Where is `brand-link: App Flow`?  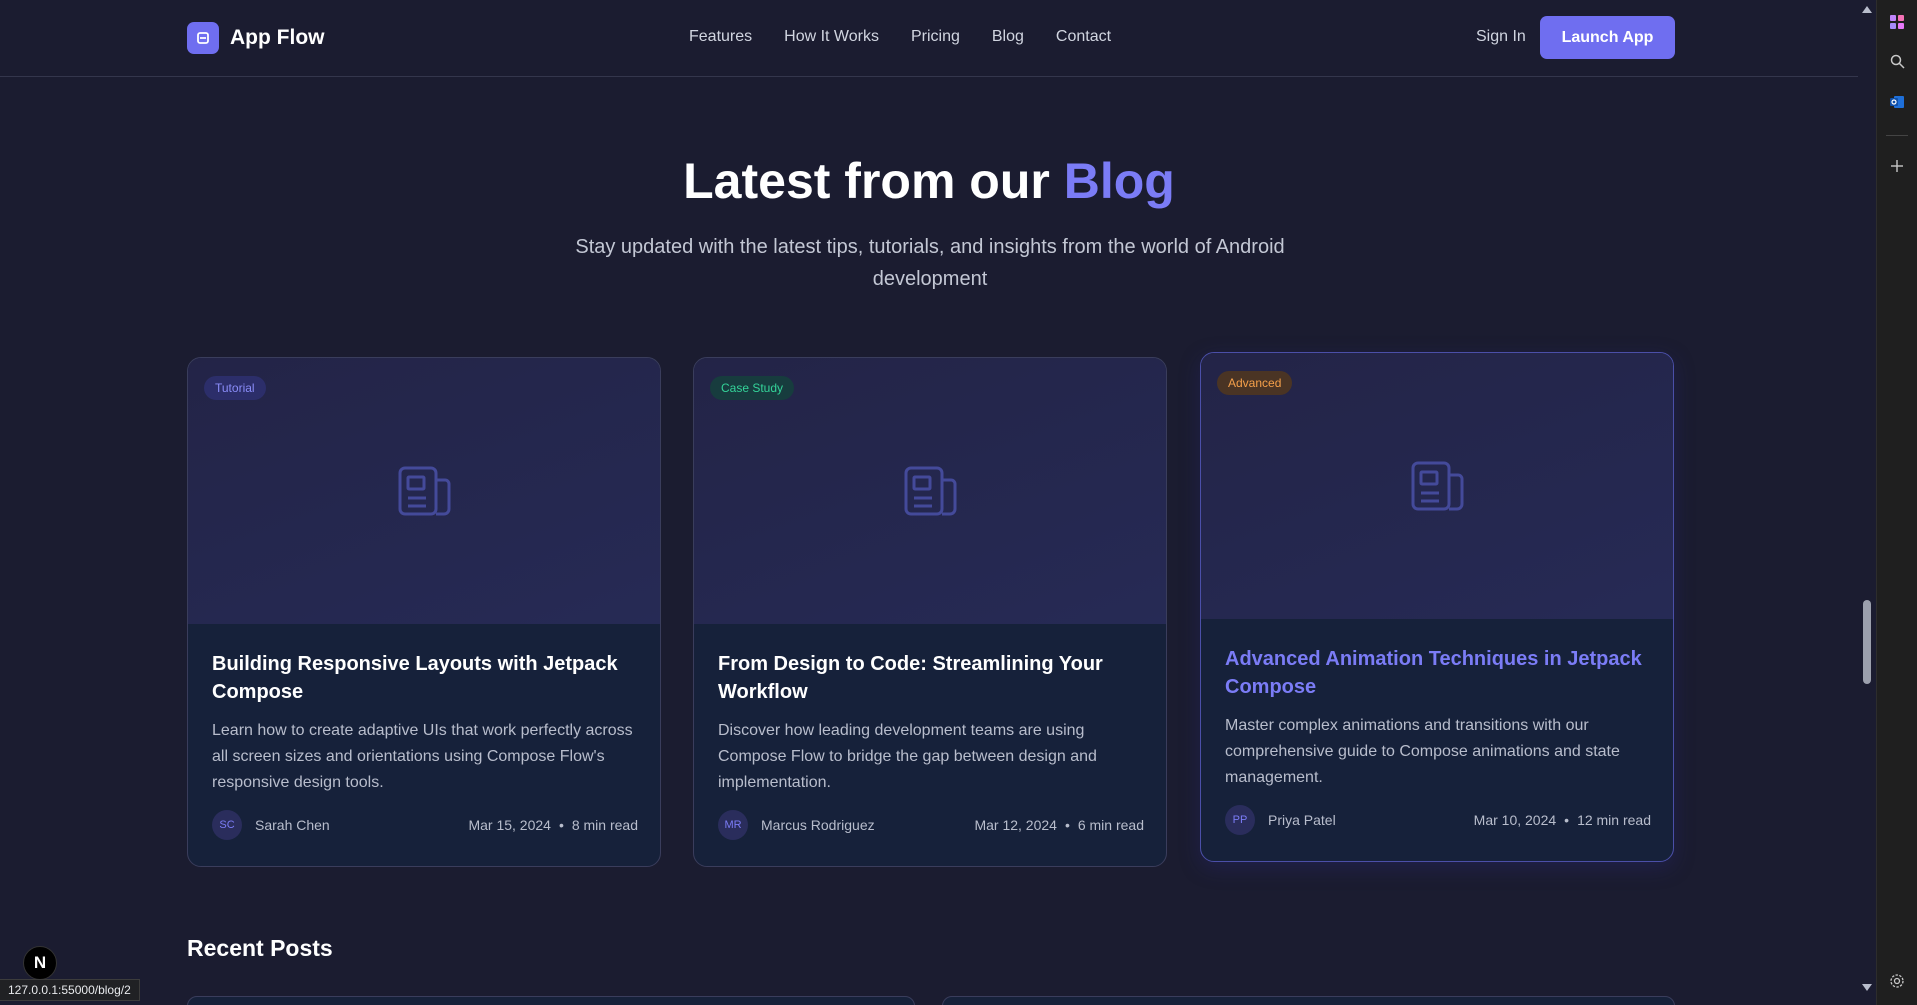
brand-link: App Flow is located at coordinates (255, 38).